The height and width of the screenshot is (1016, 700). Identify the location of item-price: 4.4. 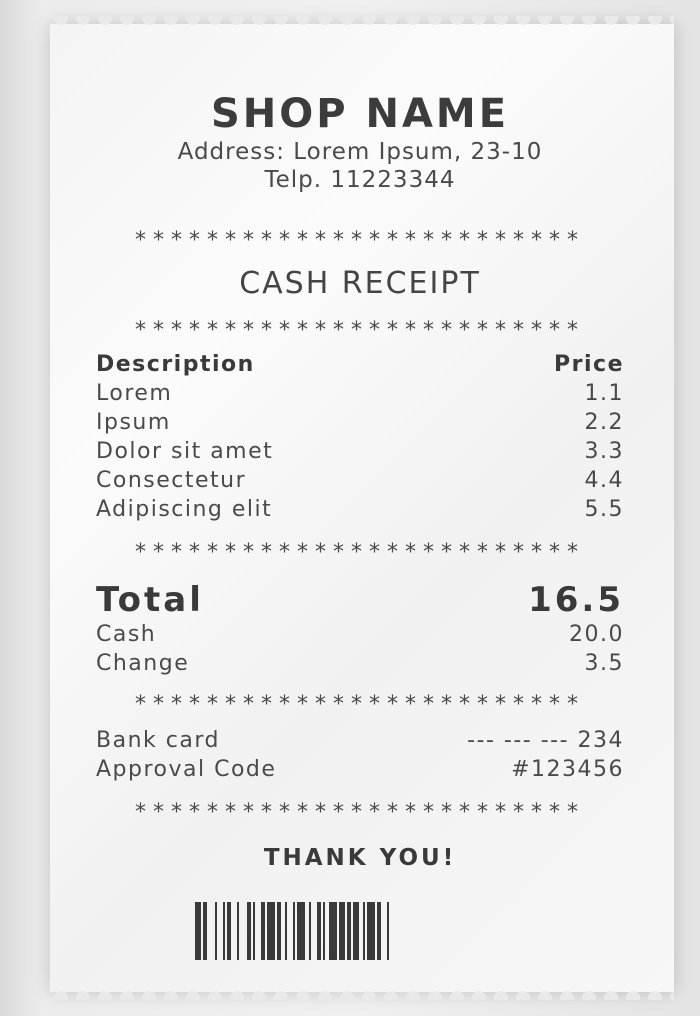
(604, 480).